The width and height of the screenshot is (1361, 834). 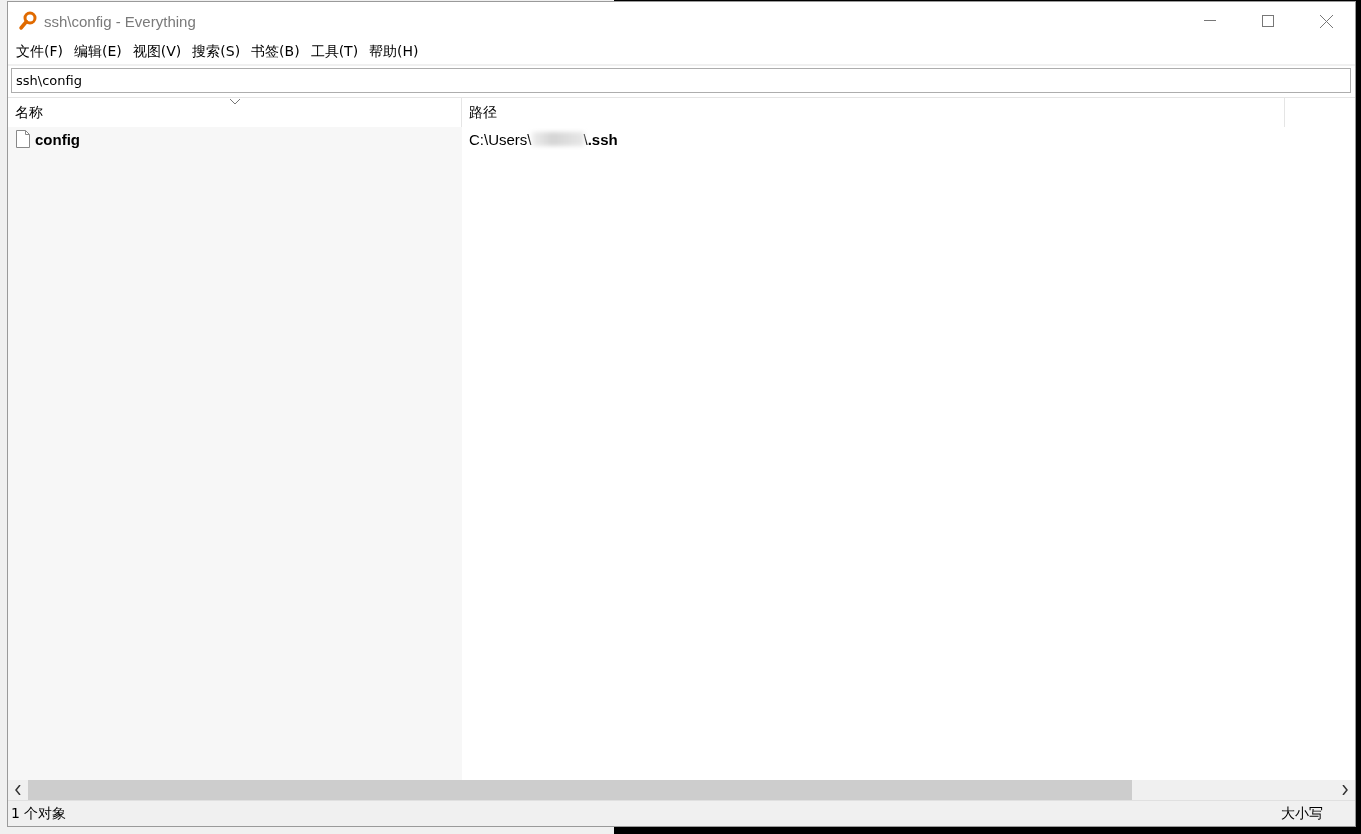 What do you see at coordinates (1345, 790) in the screenshot?
I see `chevron-right-icon` at bounding box center [1345, 790].